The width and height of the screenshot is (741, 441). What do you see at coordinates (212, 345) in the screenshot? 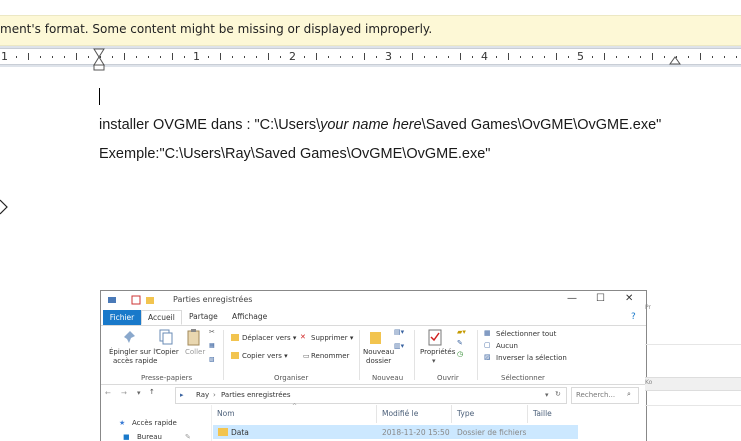
I see `copy-path-icon: ▦` at bounding box center [212, 345].